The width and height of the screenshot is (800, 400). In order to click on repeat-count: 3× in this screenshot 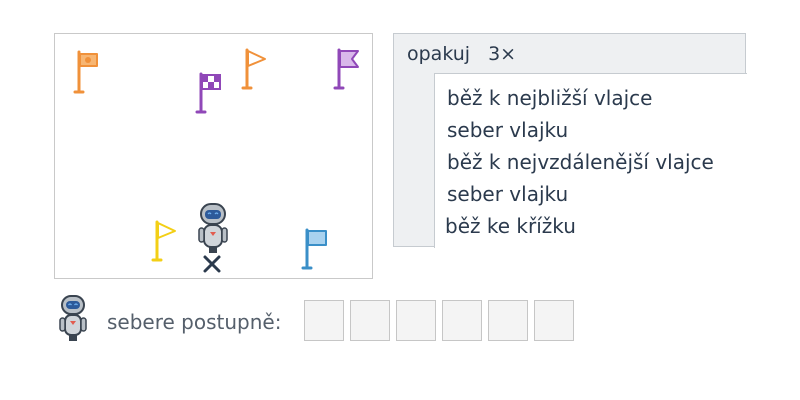, I will do `click(502, 54)`.